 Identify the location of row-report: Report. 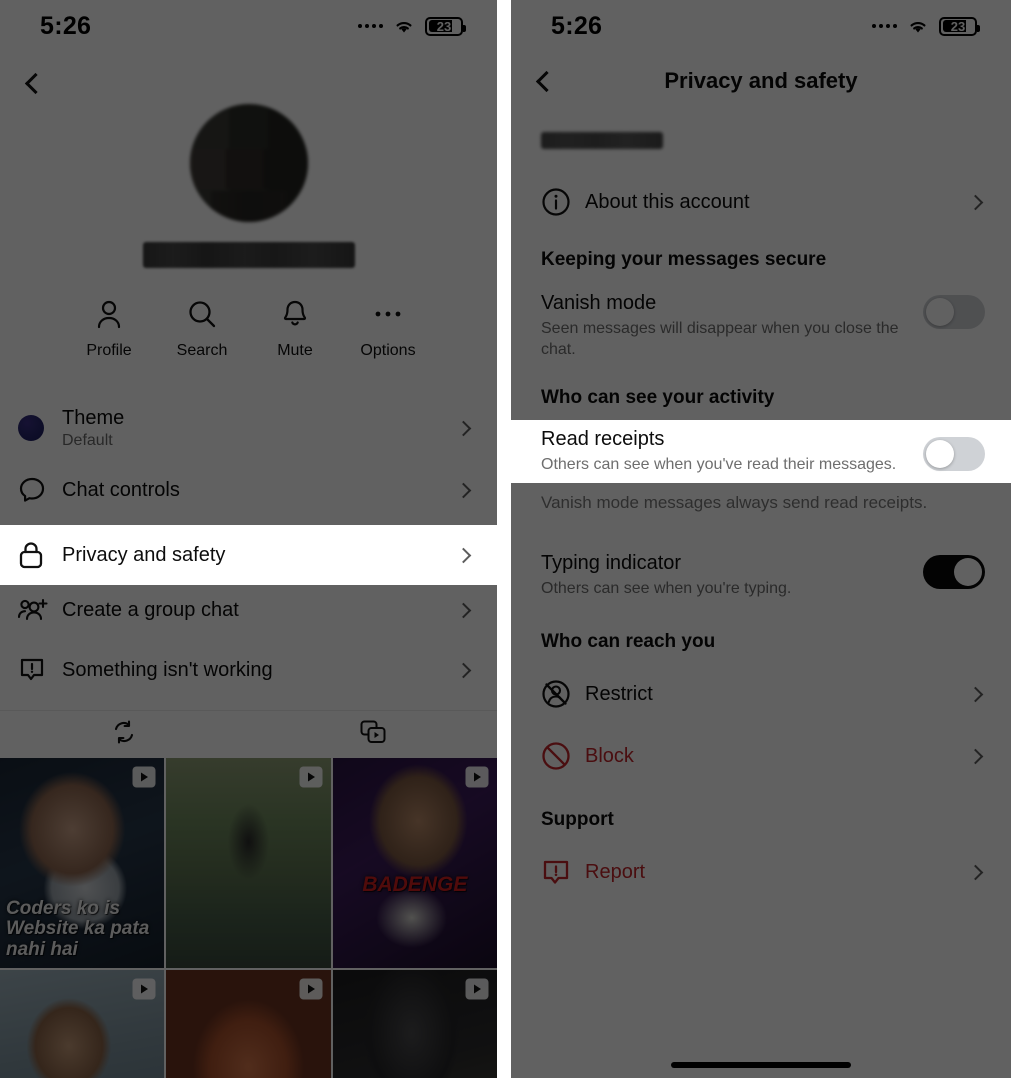
(761, 872).